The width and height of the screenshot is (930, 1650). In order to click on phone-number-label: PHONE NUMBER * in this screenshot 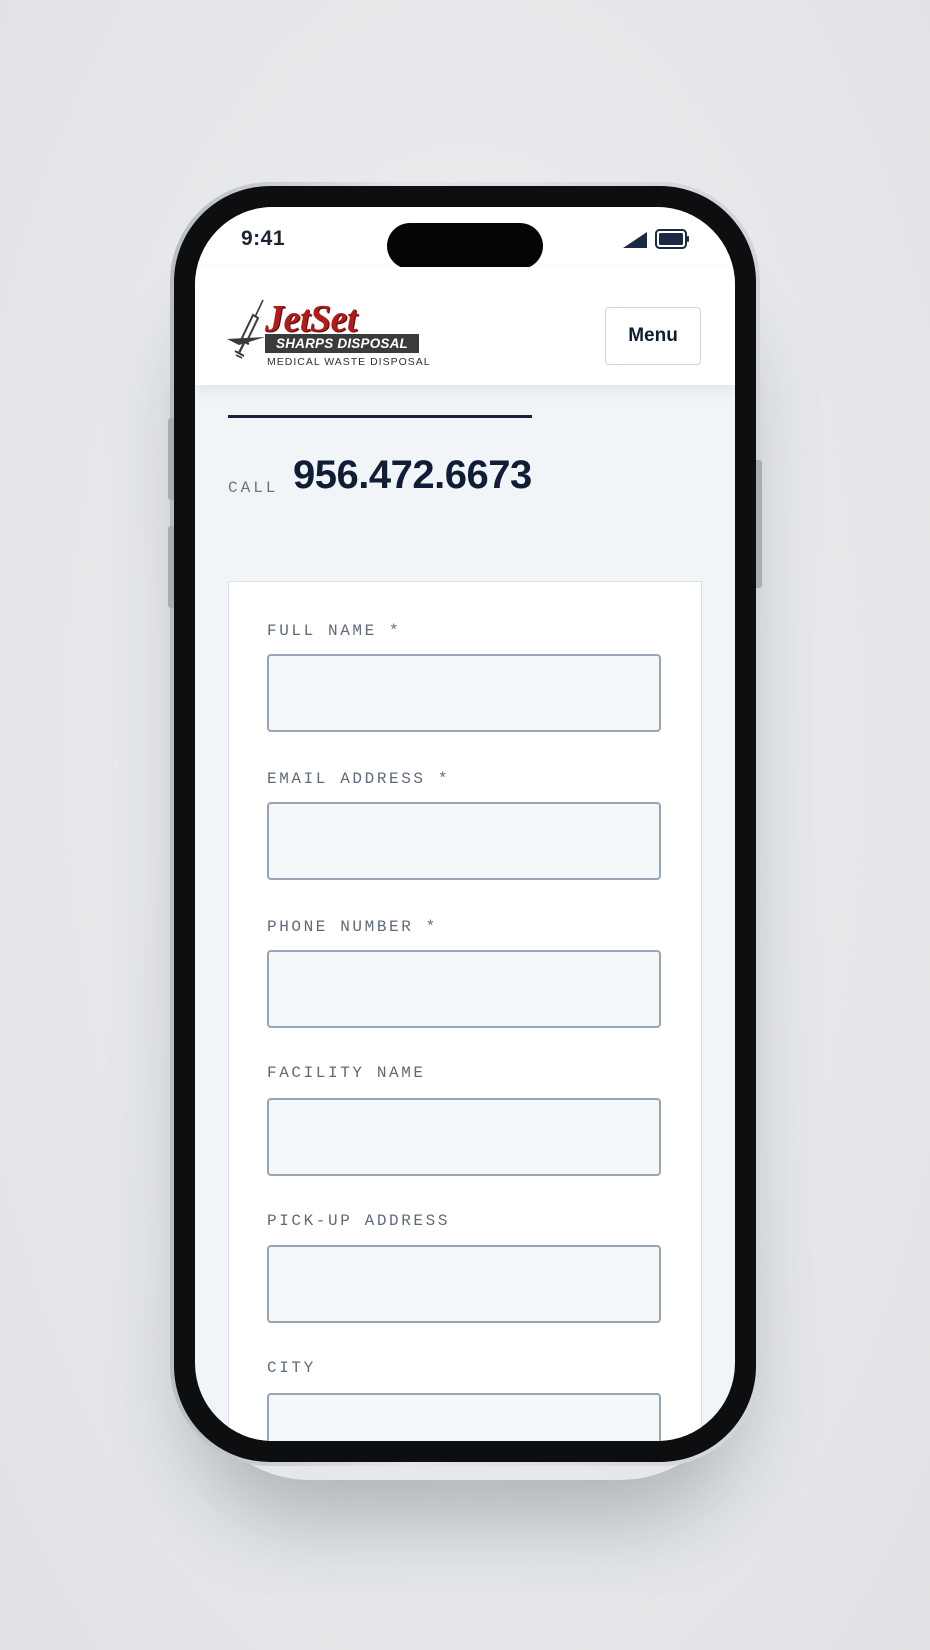, I will do `click(352, 927)`.